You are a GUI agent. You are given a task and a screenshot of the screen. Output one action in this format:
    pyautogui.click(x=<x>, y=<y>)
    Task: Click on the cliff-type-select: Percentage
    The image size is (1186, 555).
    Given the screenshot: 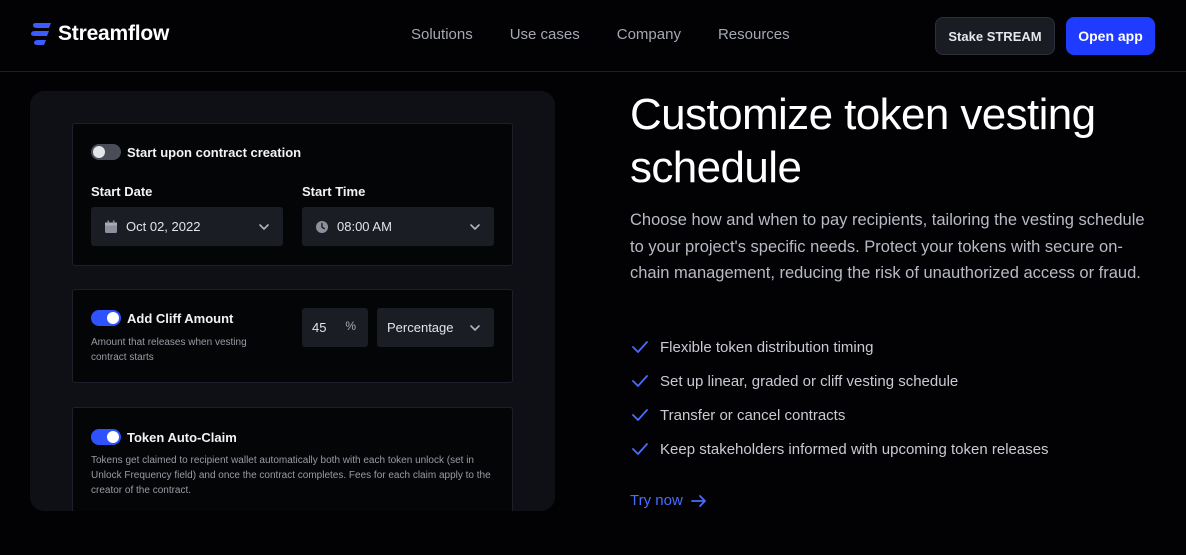 What is the action you would take?
    pyautogui.click(x=435, y=327)
    